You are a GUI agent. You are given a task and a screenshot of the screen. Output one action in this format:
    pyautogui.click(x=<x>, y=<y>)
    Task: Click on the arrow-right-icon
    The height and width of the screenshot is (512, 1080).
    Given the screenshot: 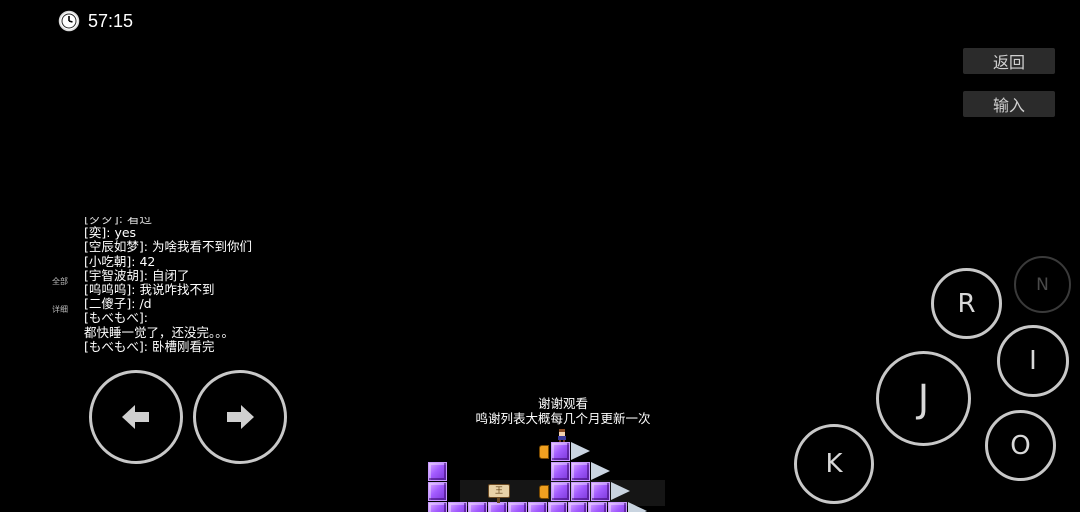 What is the action you would take?
    pyautogui.click(x=240, y=417)
    